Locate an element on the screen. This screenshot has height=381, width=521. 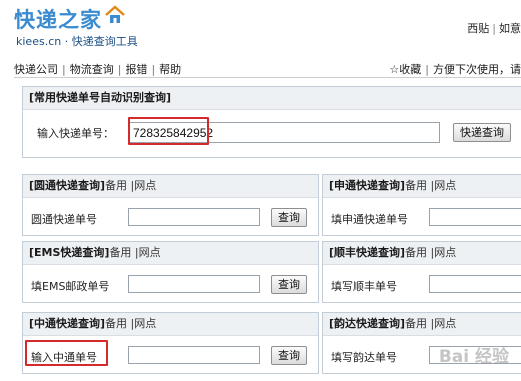
tracking-number-label: 填EMS邮政单号 is located at coordinates (70, 286).